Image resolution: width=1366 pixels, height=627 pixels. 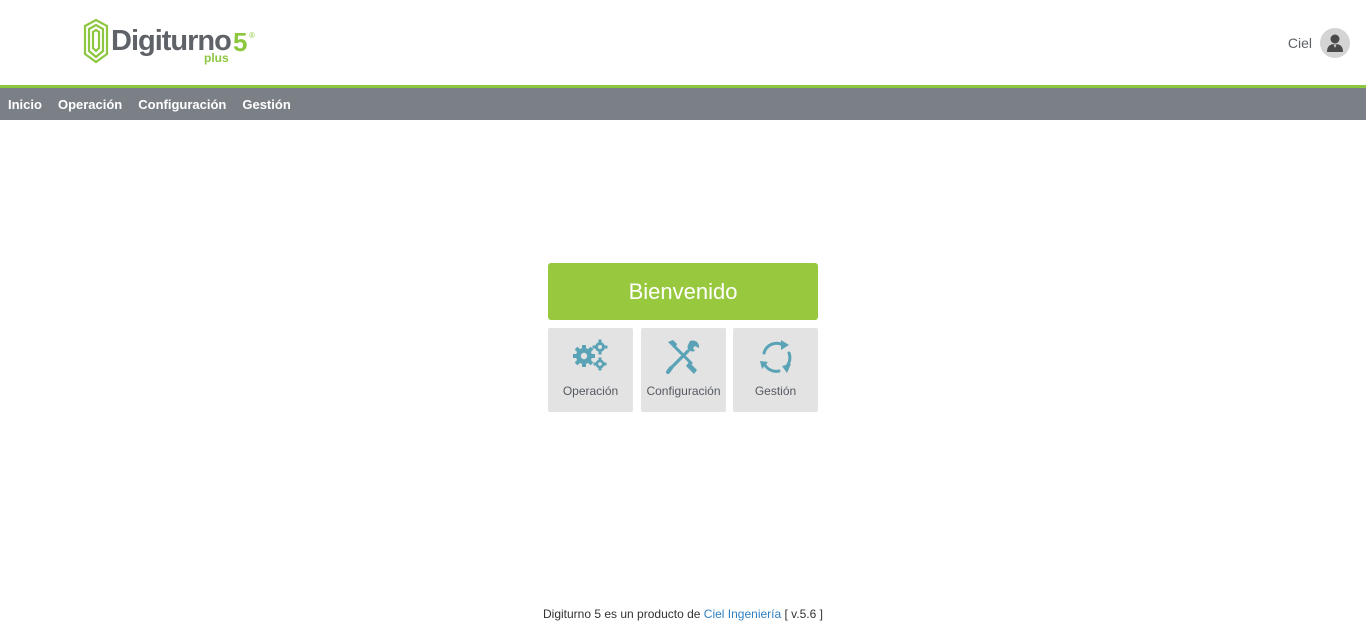 I want to click on main-navigation: Inicio Operación Configuración Gestión, so click(x=683, y=102).